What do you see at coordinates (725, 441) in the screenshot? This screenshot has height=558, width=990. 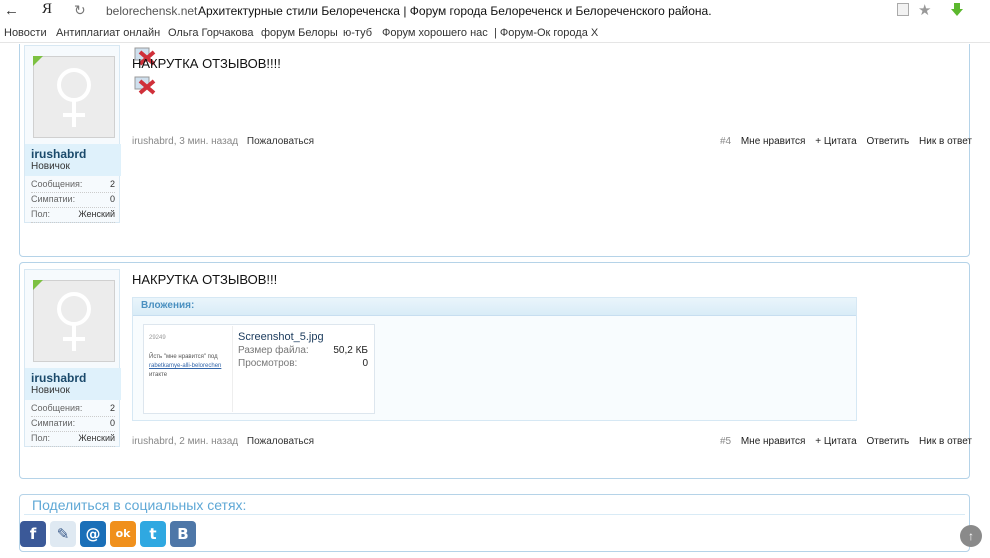 I see `post-number: #5` at bounding box center [725, 441].